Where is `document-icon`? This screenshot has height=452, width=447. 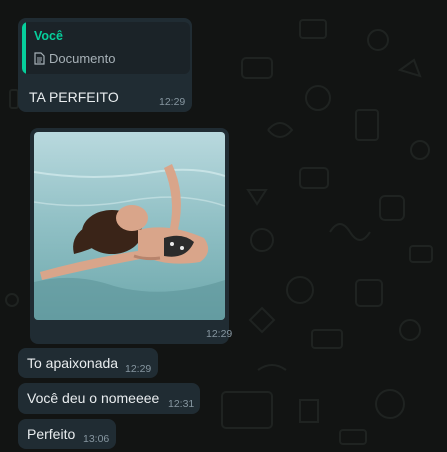 document-icon is located at coordinates (39, 58).